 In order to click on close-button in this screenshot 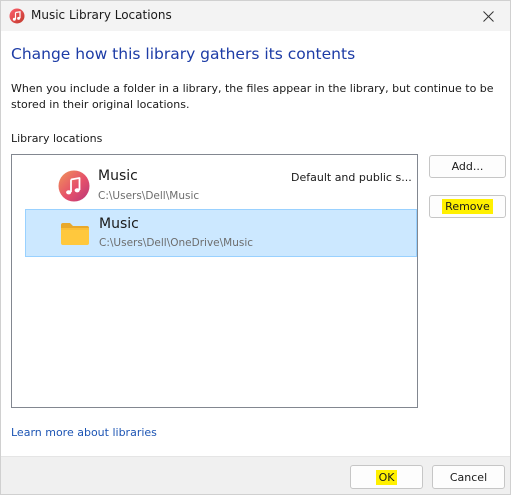, I will do `click(488, 16)`.